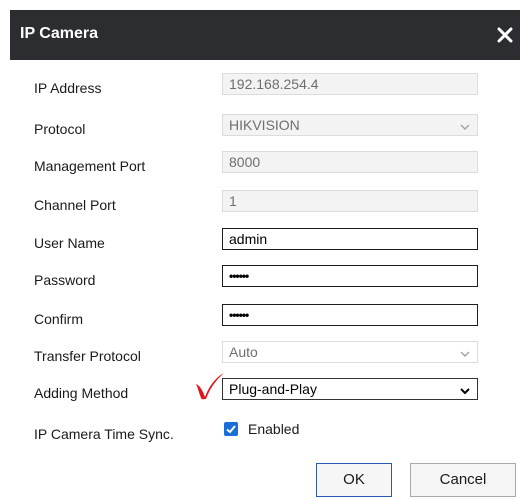 Image resolution: width=520 pixels, height=499 pixels. I want to click on checkmark-icon, so click(231, 429).